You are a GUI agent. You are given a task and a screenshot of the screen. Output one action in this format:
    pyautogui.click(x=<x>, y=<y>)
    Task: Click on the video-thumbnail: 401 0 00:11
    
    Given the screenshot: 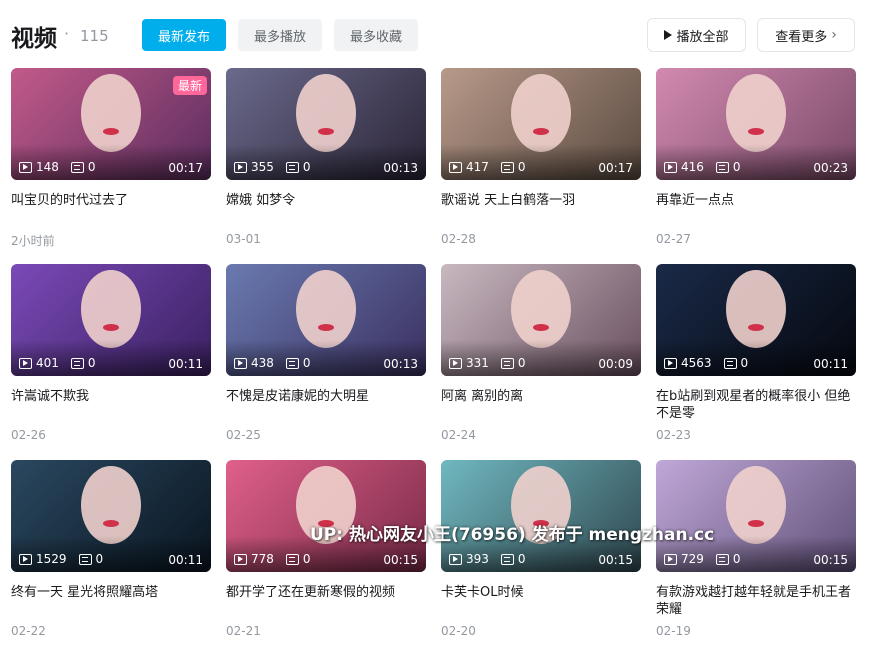 What is the action you would take?
    pyautogui.click(x=111, y=320)
    